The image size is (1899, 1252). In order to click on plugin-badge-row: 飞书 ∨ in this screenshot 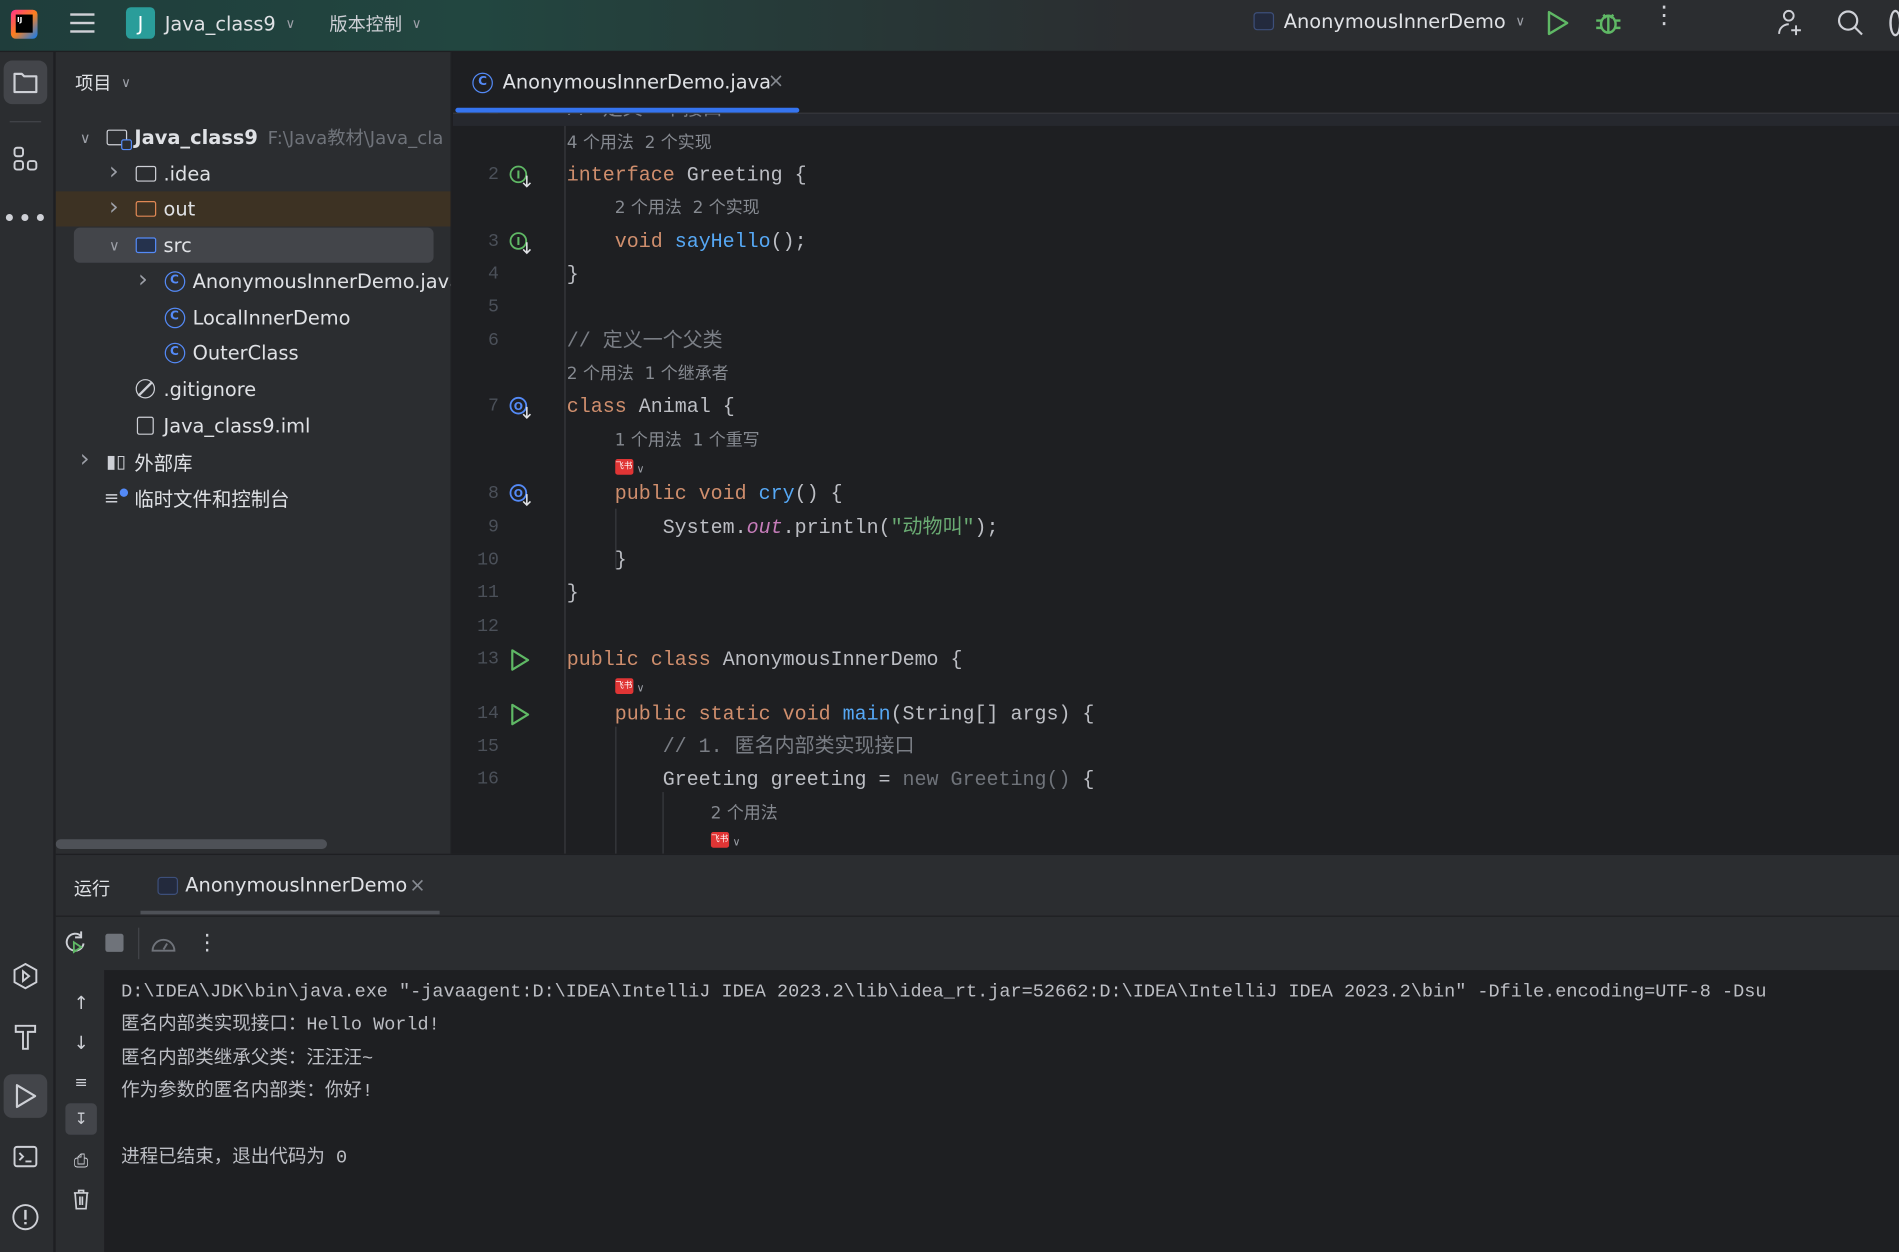, I will do `click(1176, 838)`.